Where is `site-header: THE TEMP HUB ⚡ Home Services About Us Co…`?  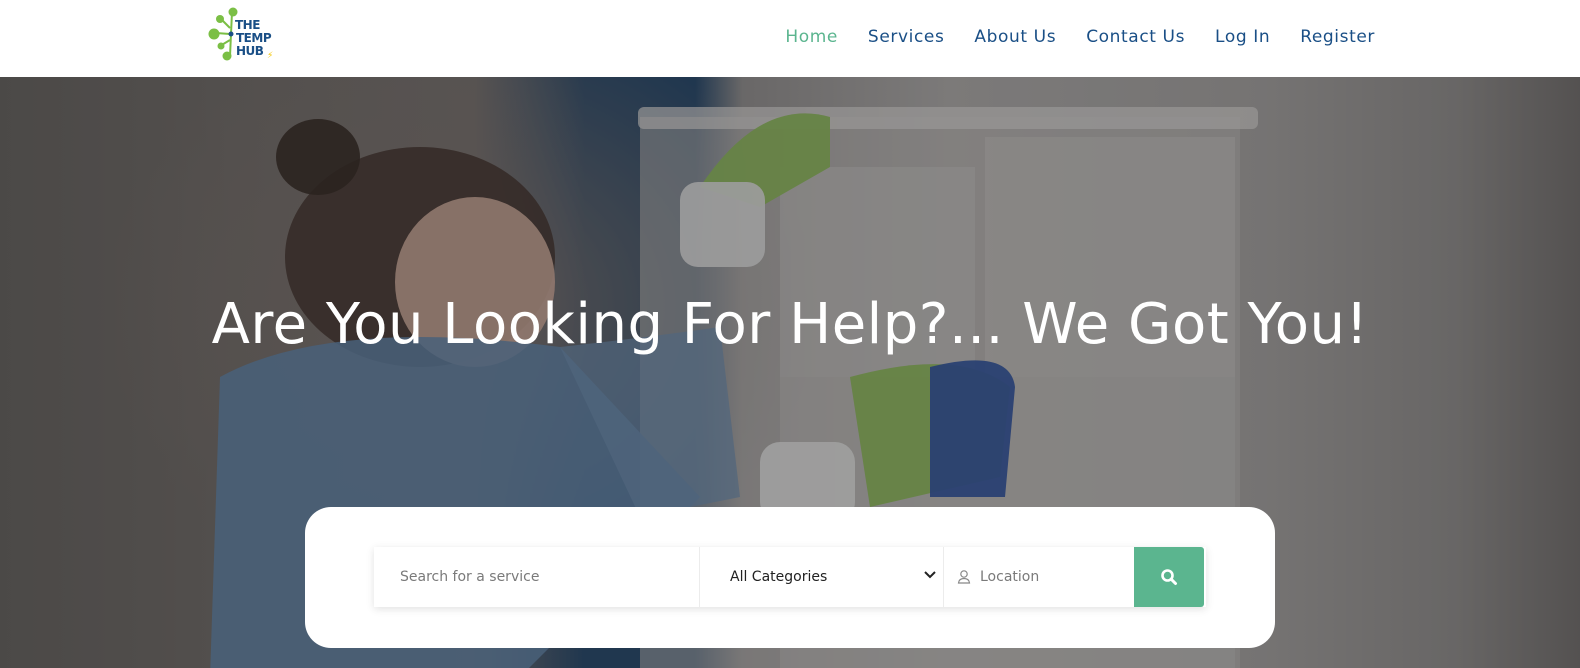 site-header: THE TEMP HUB ⚡ Home Services About Us Co… is located at coordinates (790, 38).